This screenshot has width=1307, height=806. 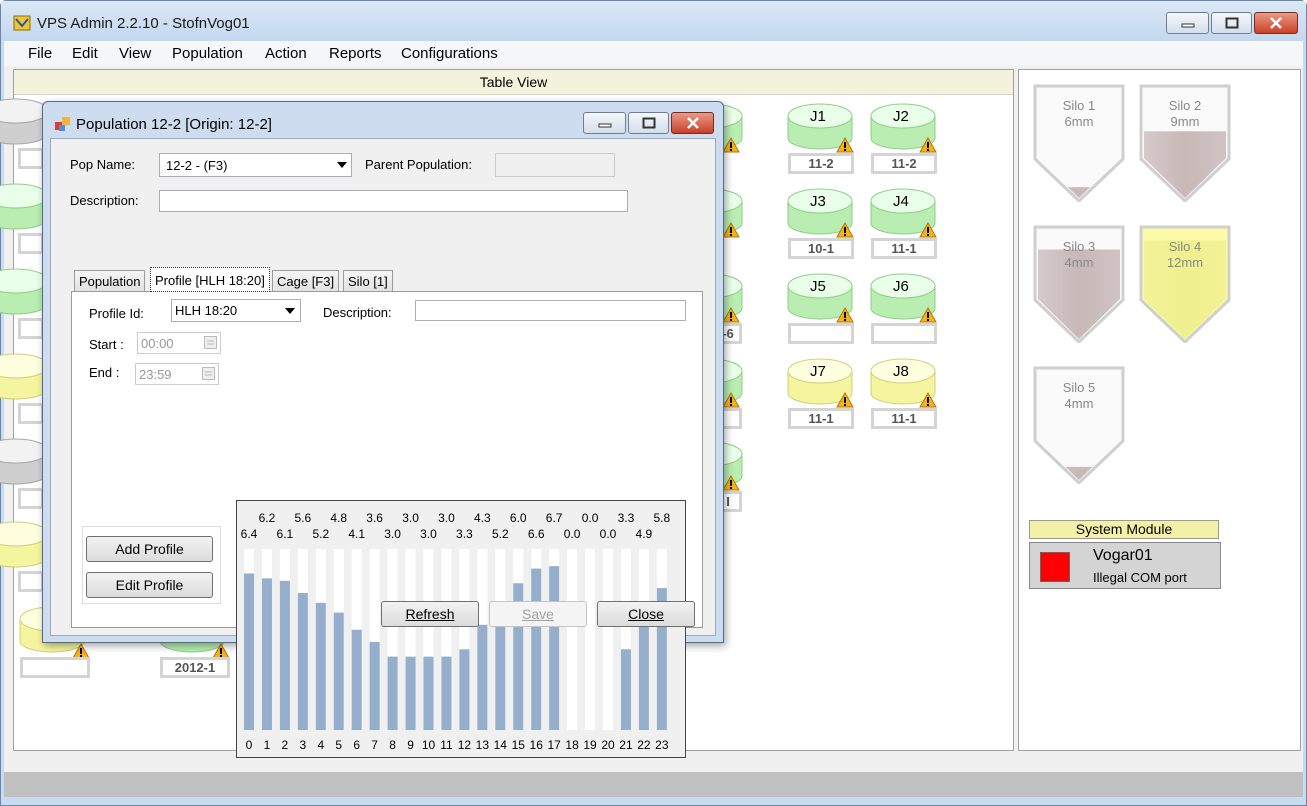 What do you see at coordinates (1079, 142) in the screenshot?
I see `silo-1: Silo 1 6mm` at bounding box center [1079, 142].